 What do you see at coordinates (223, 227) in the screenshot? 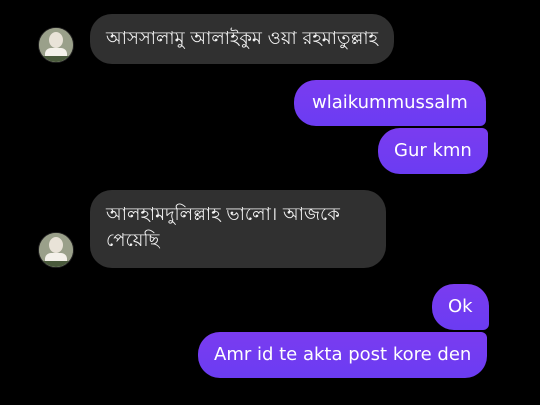
I see `message-text: আলহামদুলিল্লাহ ভালো। আজকে পেয়েছি` at bounding box center [223, 227].